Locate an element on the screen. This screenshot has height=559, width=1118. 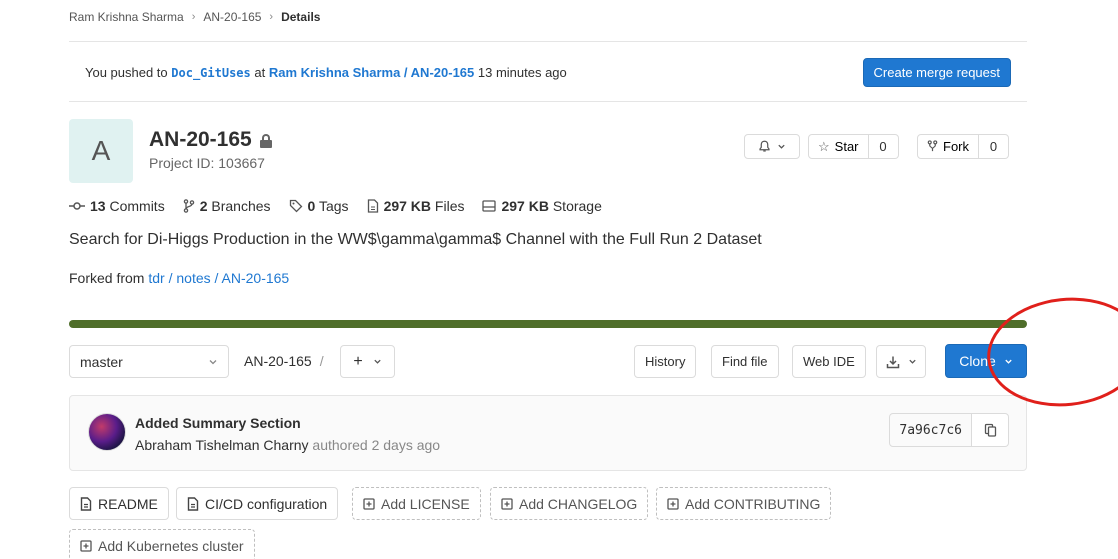
lock-icon is located at coordinates (265, 140).